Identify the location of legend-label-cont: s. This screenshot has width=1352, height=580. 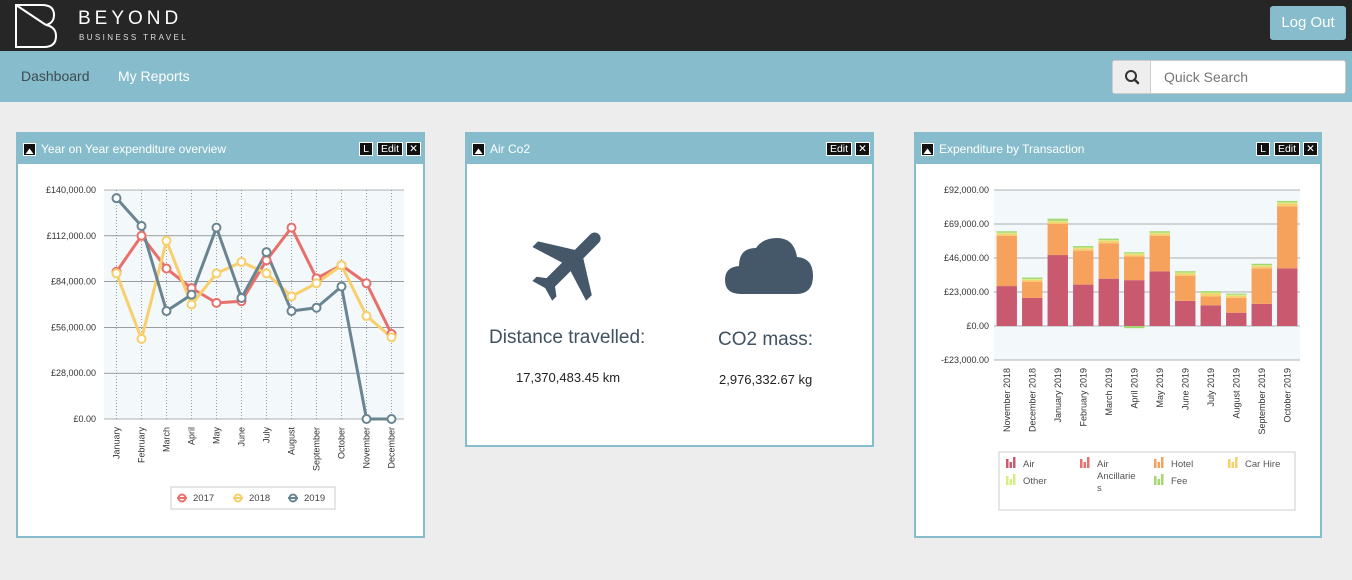
(1099, 488).